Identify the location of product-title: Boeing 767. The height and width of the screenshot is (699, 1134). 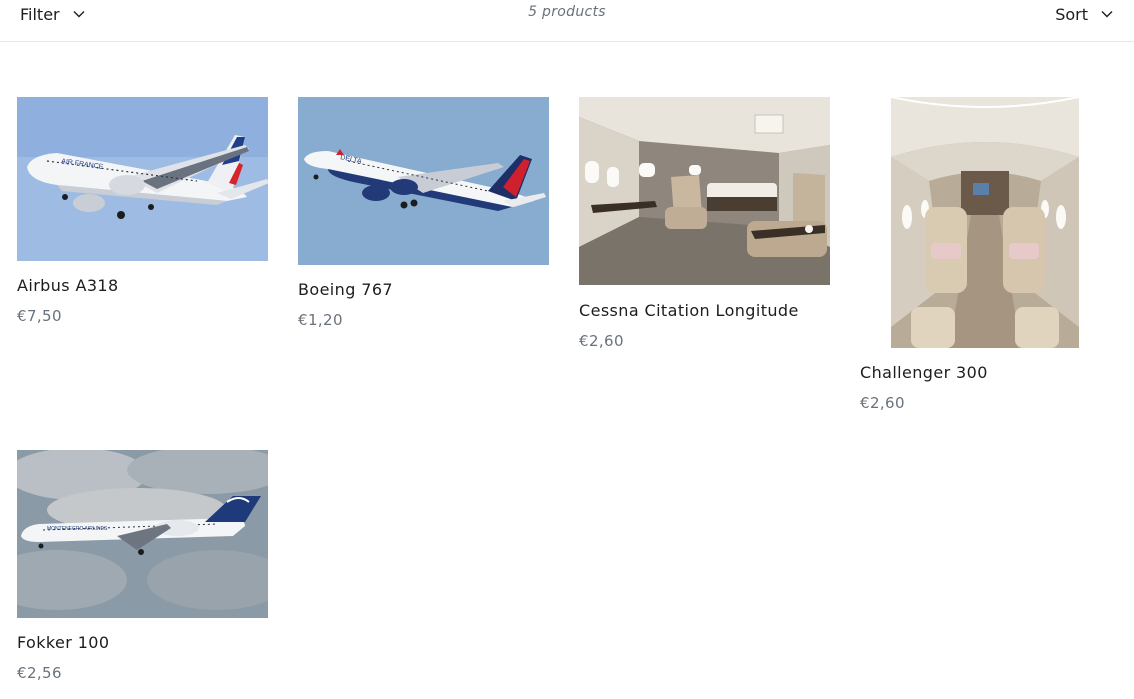
(345, 289).